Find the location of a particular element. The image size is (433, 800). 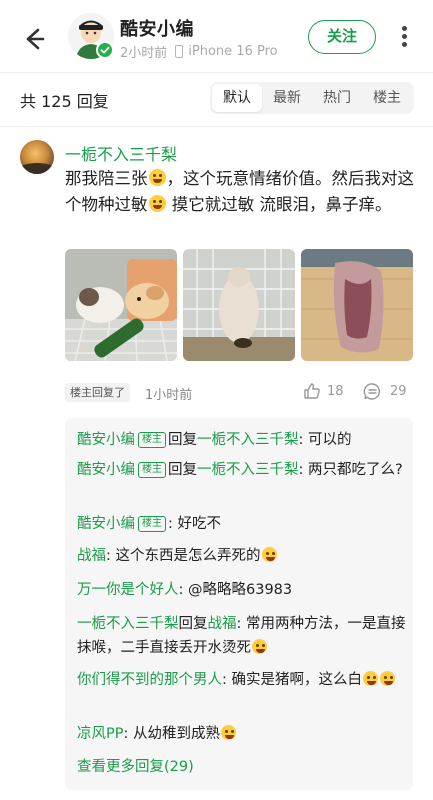

subreply-item: 酷安小编 楼主: 好吃不 is located at coordinates (242, 524).